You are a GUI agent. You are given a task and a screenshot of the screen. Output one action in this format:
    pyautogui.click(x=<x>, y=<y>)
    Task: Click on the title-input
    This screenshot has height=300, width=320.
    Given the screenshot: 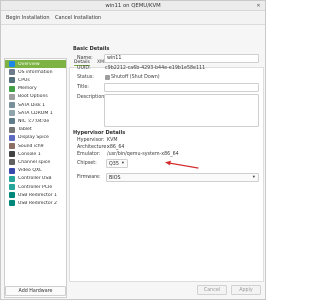 What is the action you would take?
    pyautogui.click(x=181, y=87)
    